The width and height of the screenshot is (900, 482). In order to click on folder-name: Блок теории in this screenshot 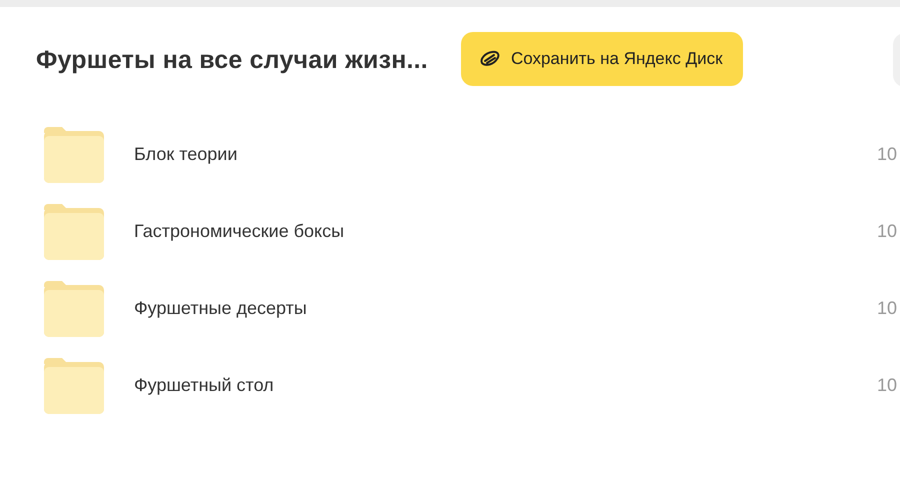, I will do `click(186, 154)`.